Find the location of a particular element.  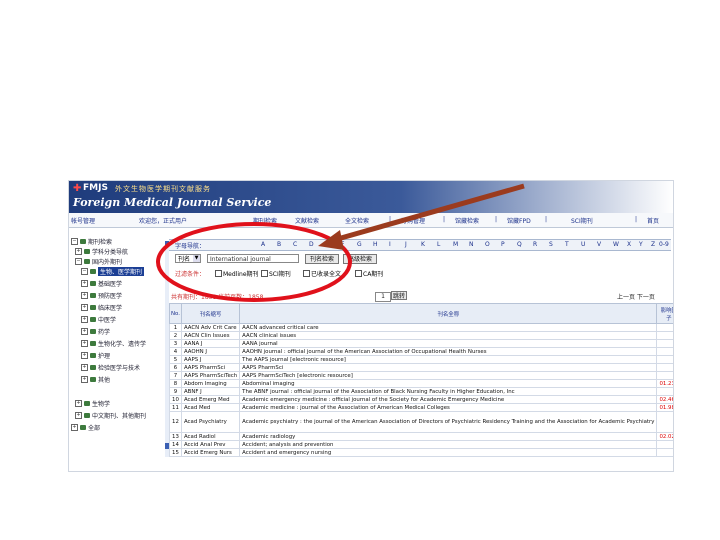

alpha-letter: G is located at coordinates (359, 244).